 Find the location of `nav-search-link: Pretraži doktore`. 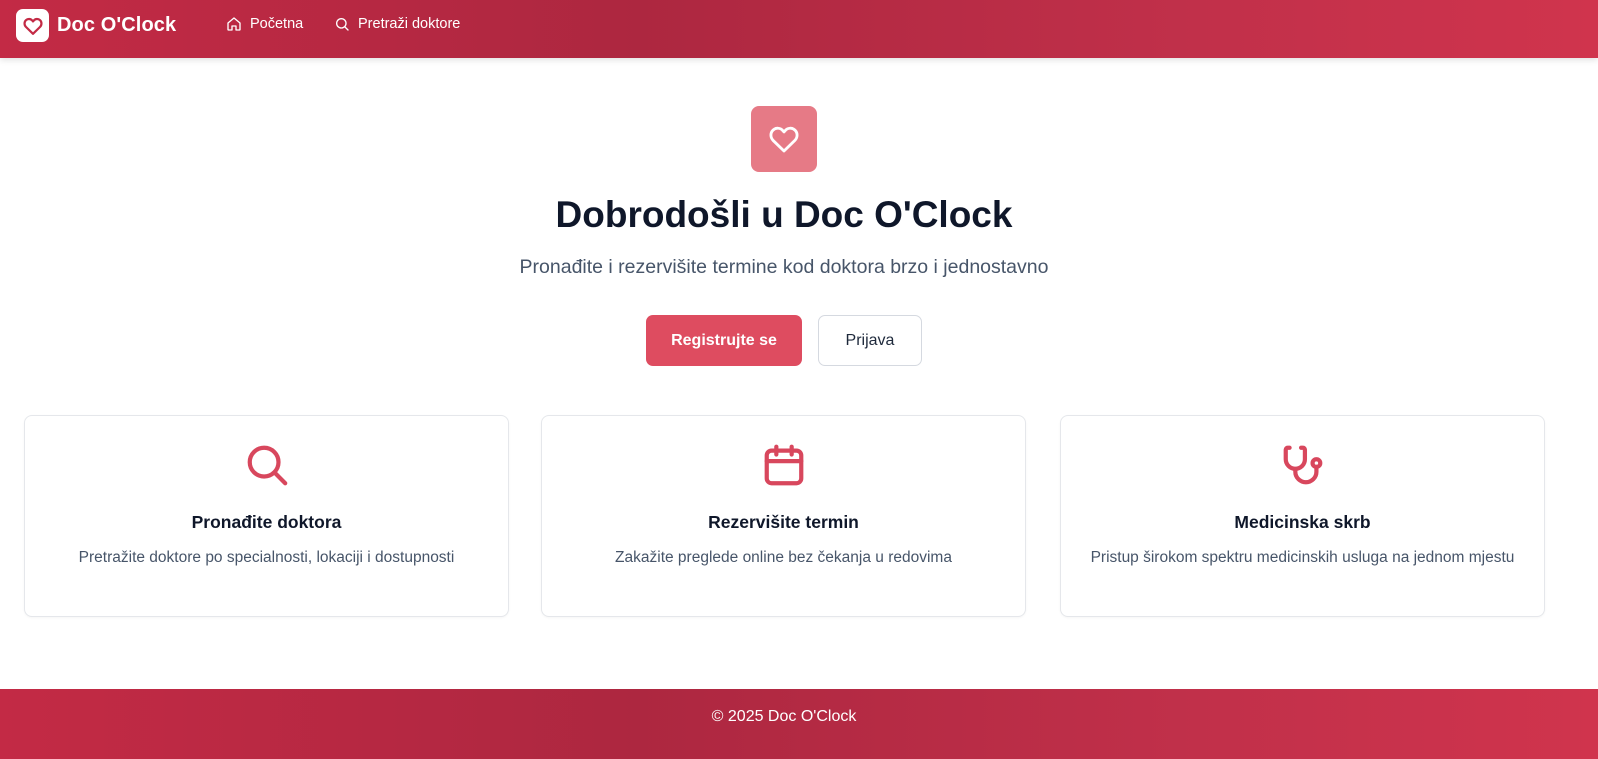

nav-search-link: Pretraži doktore is located at coordinates (397, 24).